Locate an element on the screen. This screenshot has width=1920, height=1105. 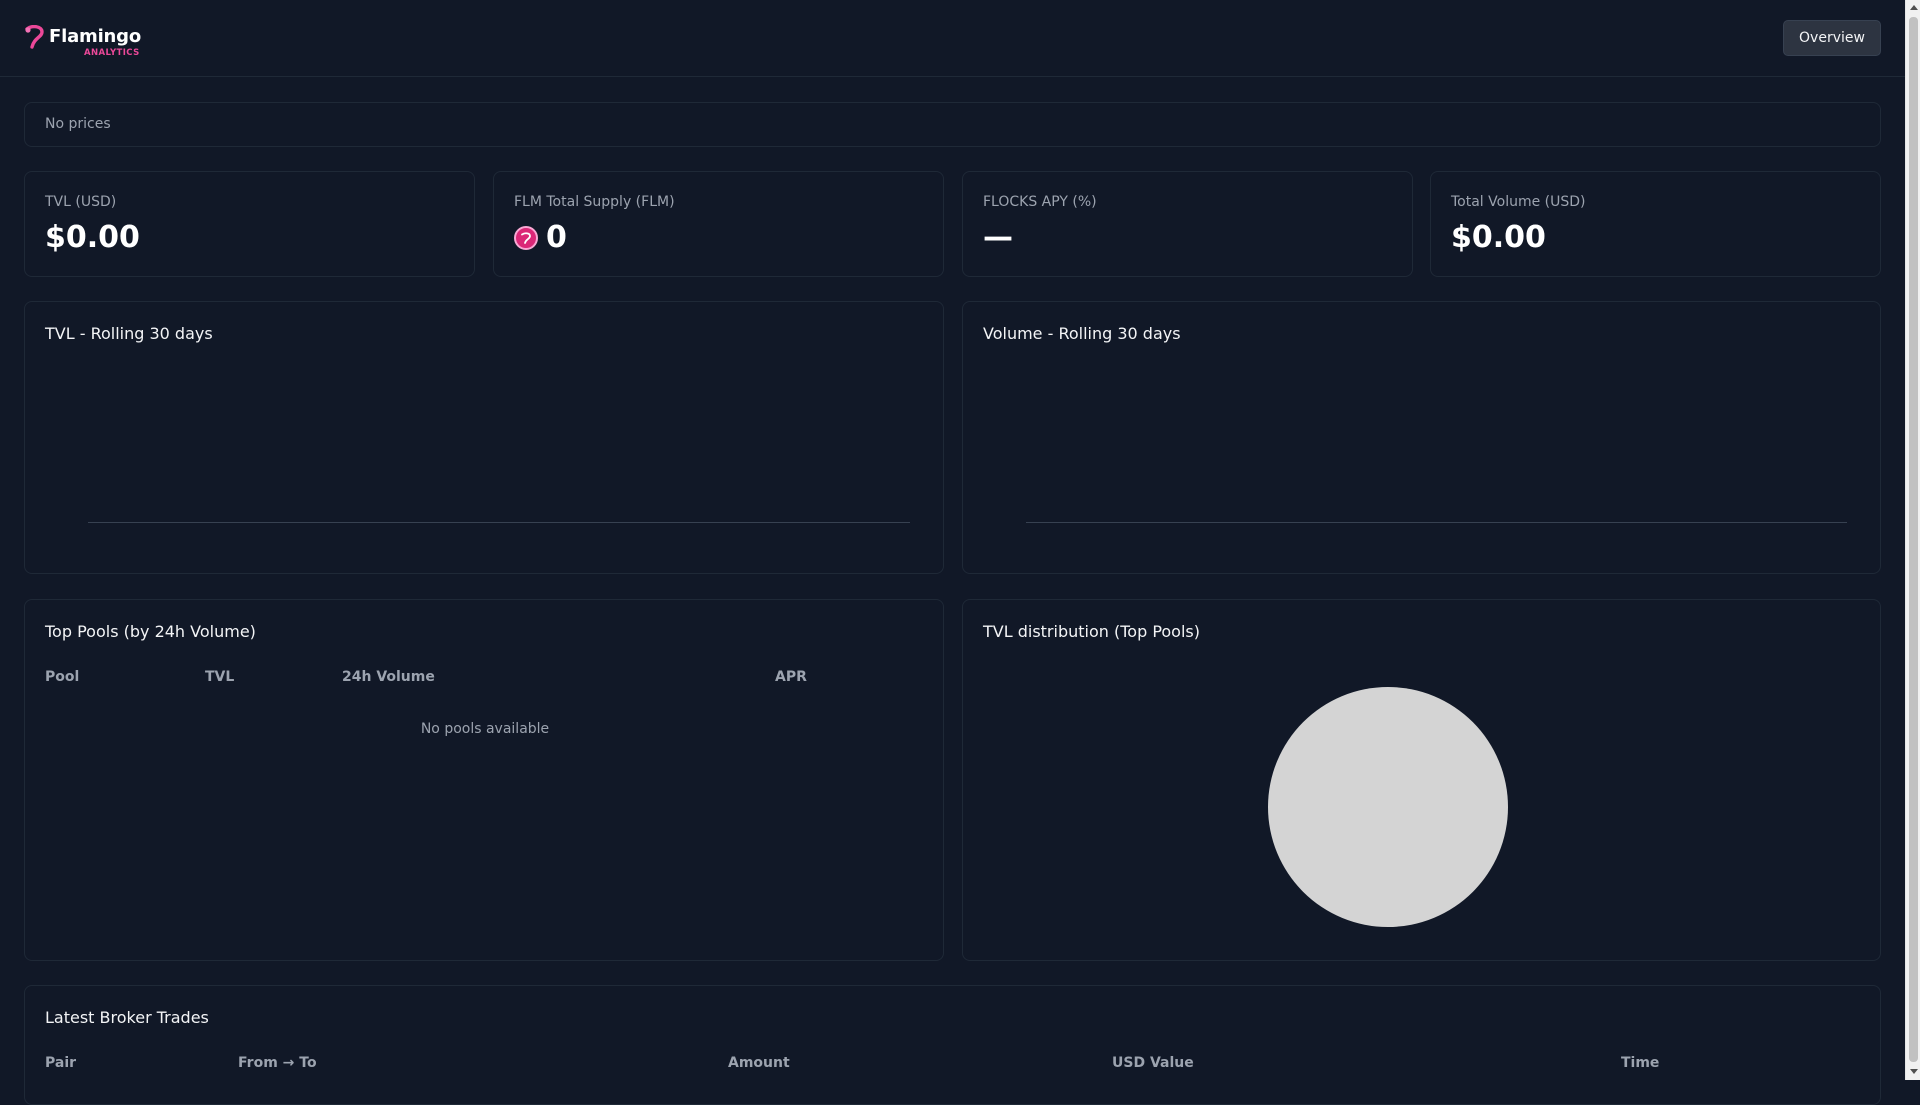
column-header-tvl: TVL is located at coordinates (219, 677).